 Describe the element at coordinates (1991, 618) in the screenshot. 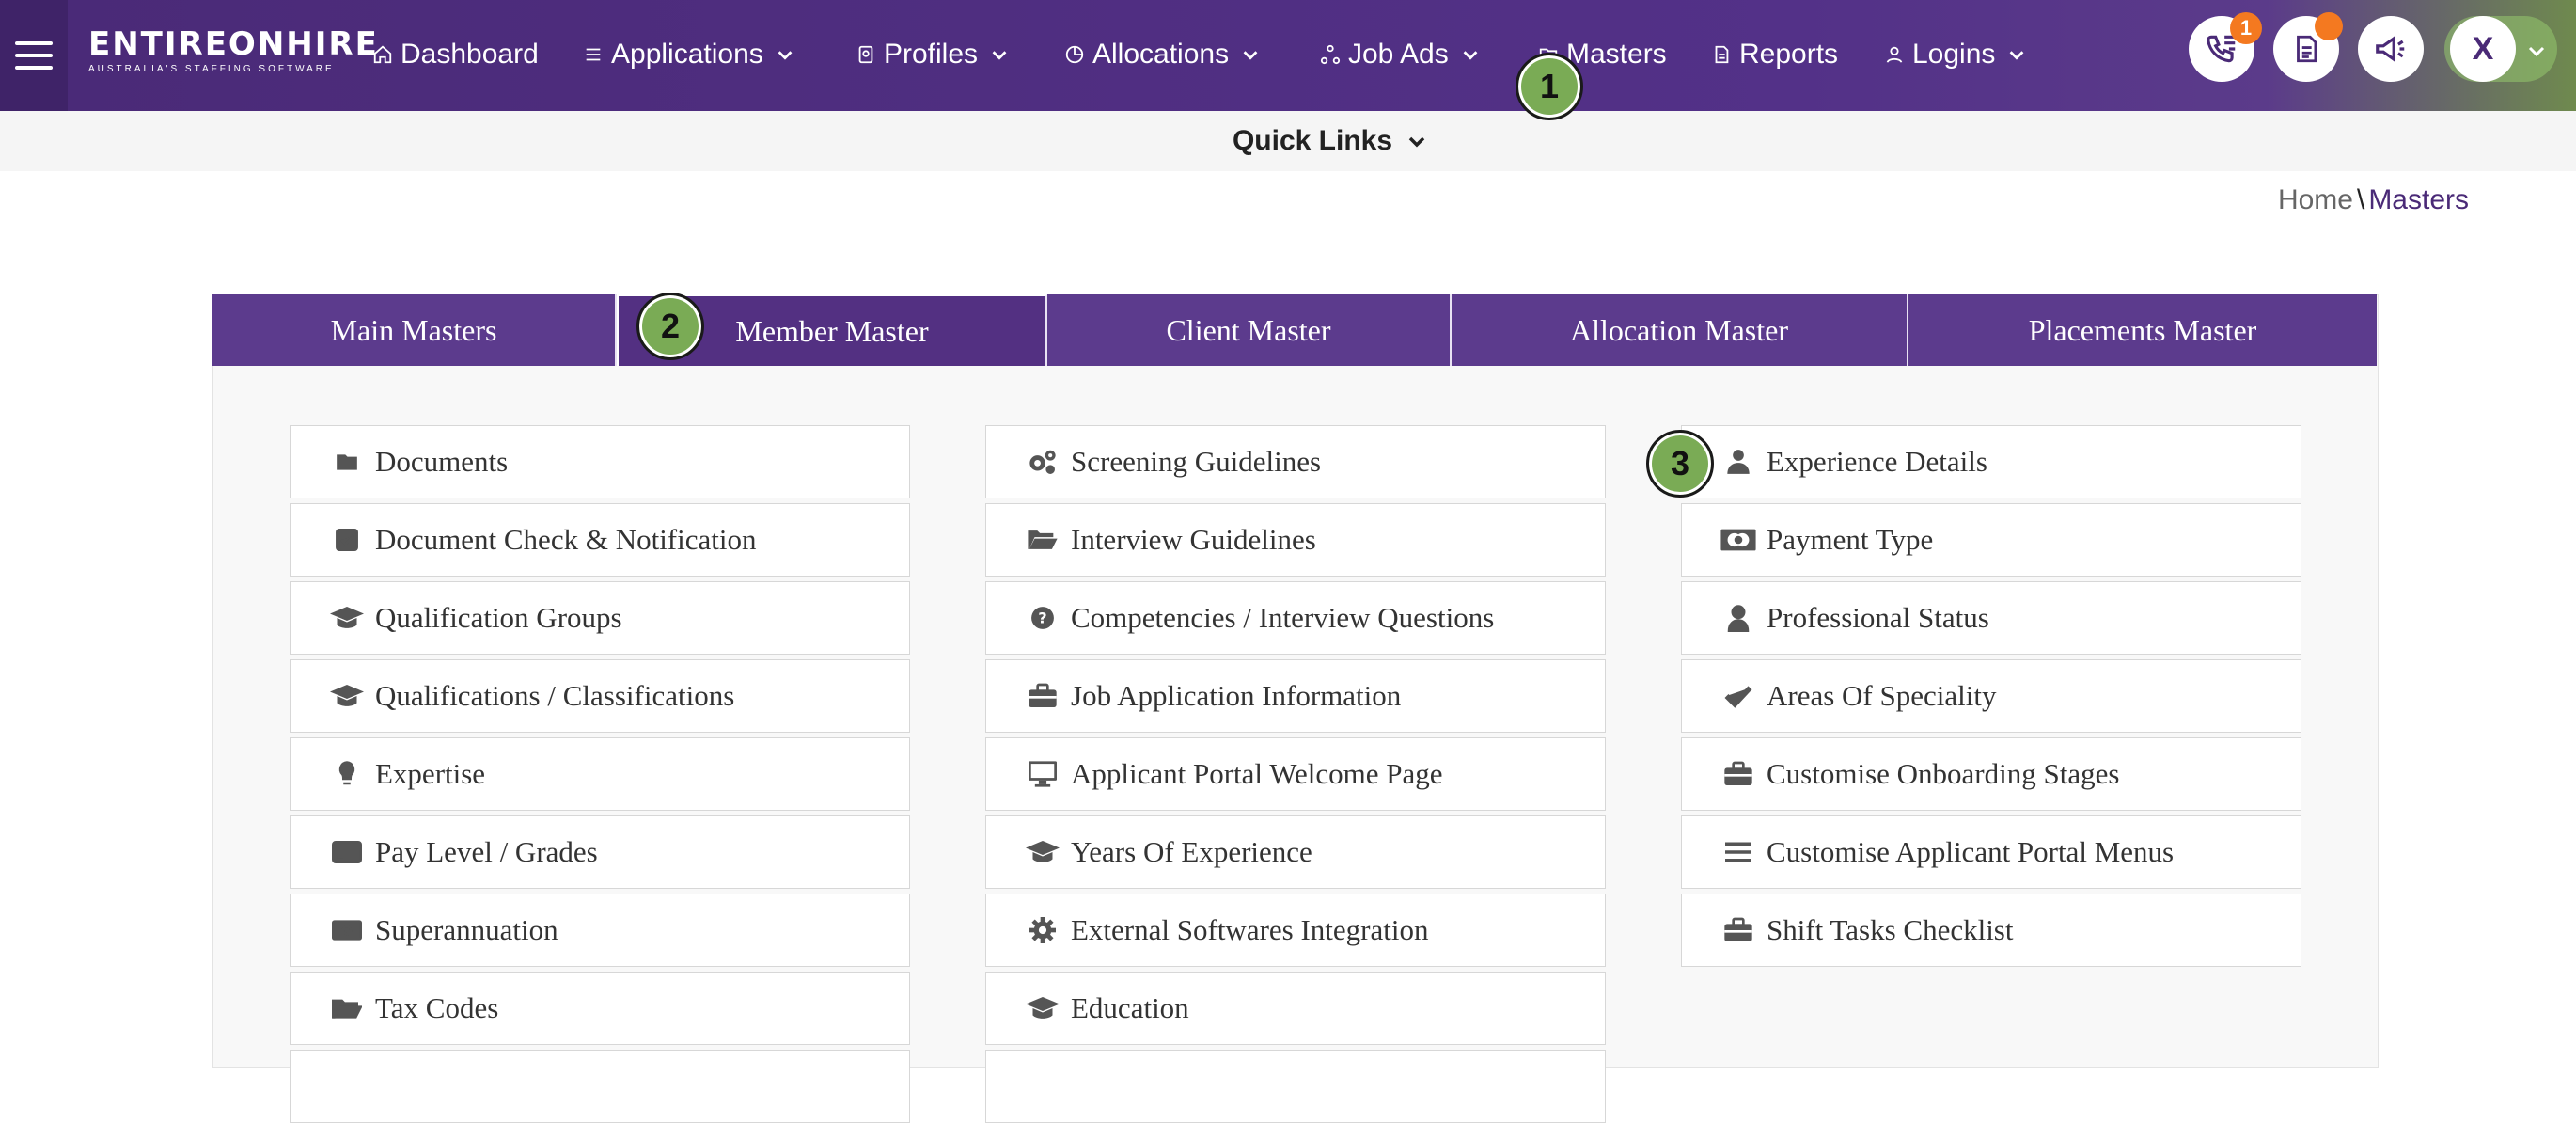

I see `master-item-professional-status: Professional Status` at that location.